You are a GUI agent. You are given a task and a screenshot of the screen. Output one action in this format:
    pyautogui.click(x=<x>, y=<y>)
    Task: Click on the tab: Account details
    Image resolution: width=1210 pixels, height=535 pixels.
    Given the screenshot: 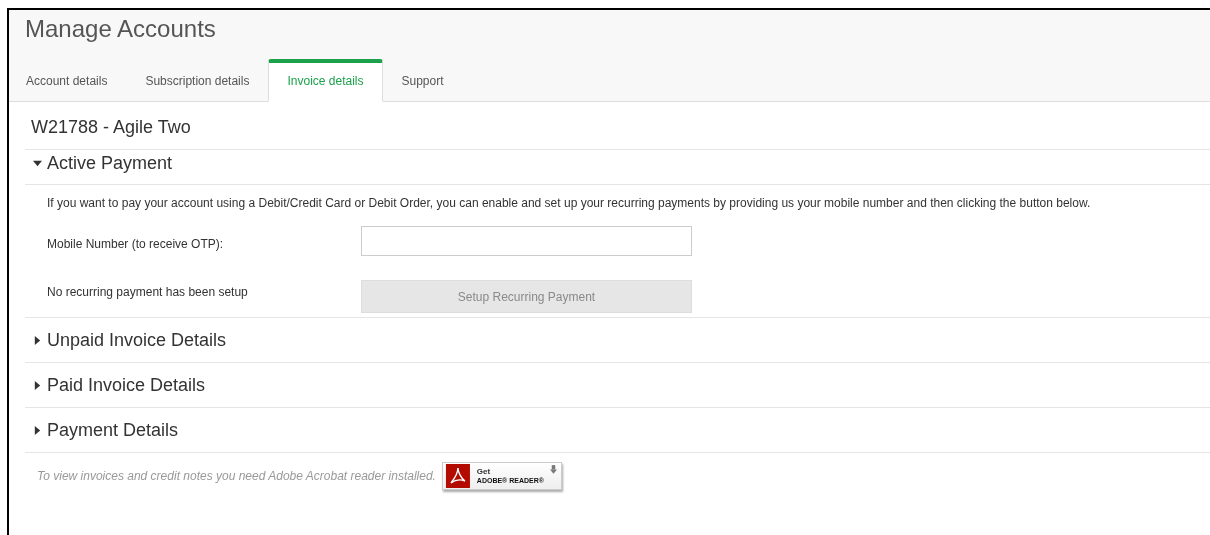 What is the action you would take?
    pyautogui.click(x=71, y=80)
    